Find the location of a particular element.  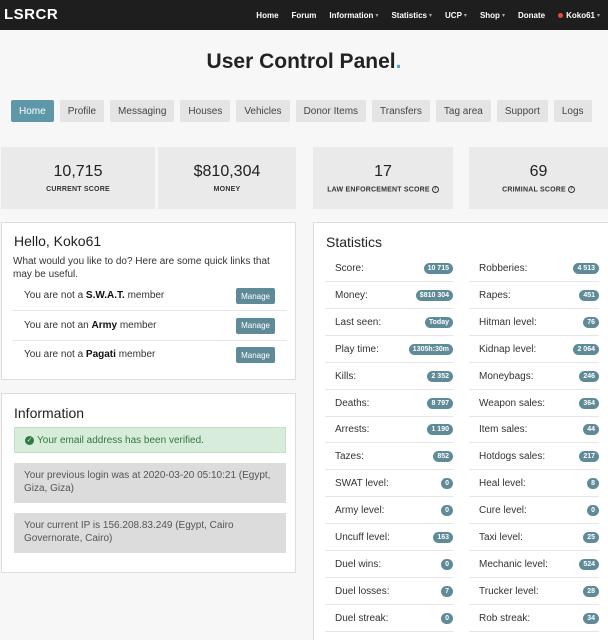

stat-row-trucker-level: Trucker level: 28 is located at coordinates (534, 592).